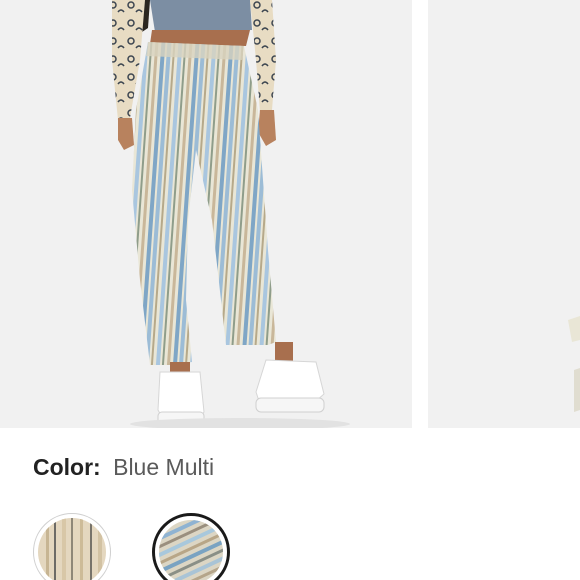  What do you see at coordinates (191, 550) in the screenshot?
I see `swatch-fabric-blue` at bounding box center [191, 550].